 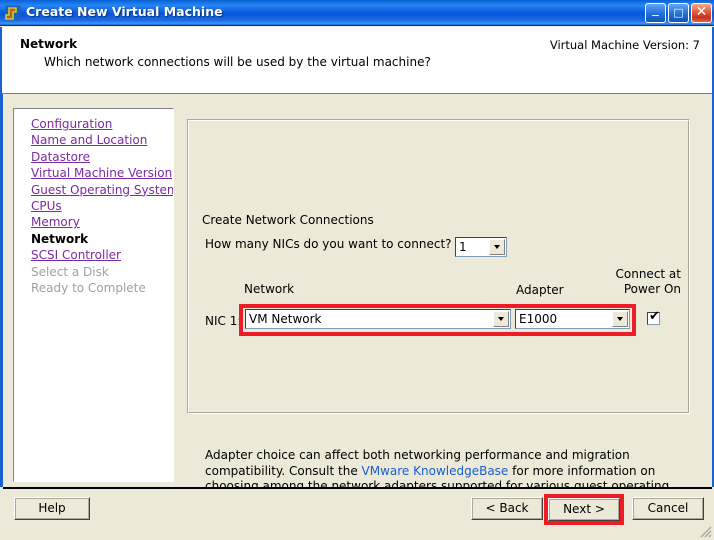 I want to click on nic-count-label: How many NICs do you want to connect?, so click(x=328, y=244).